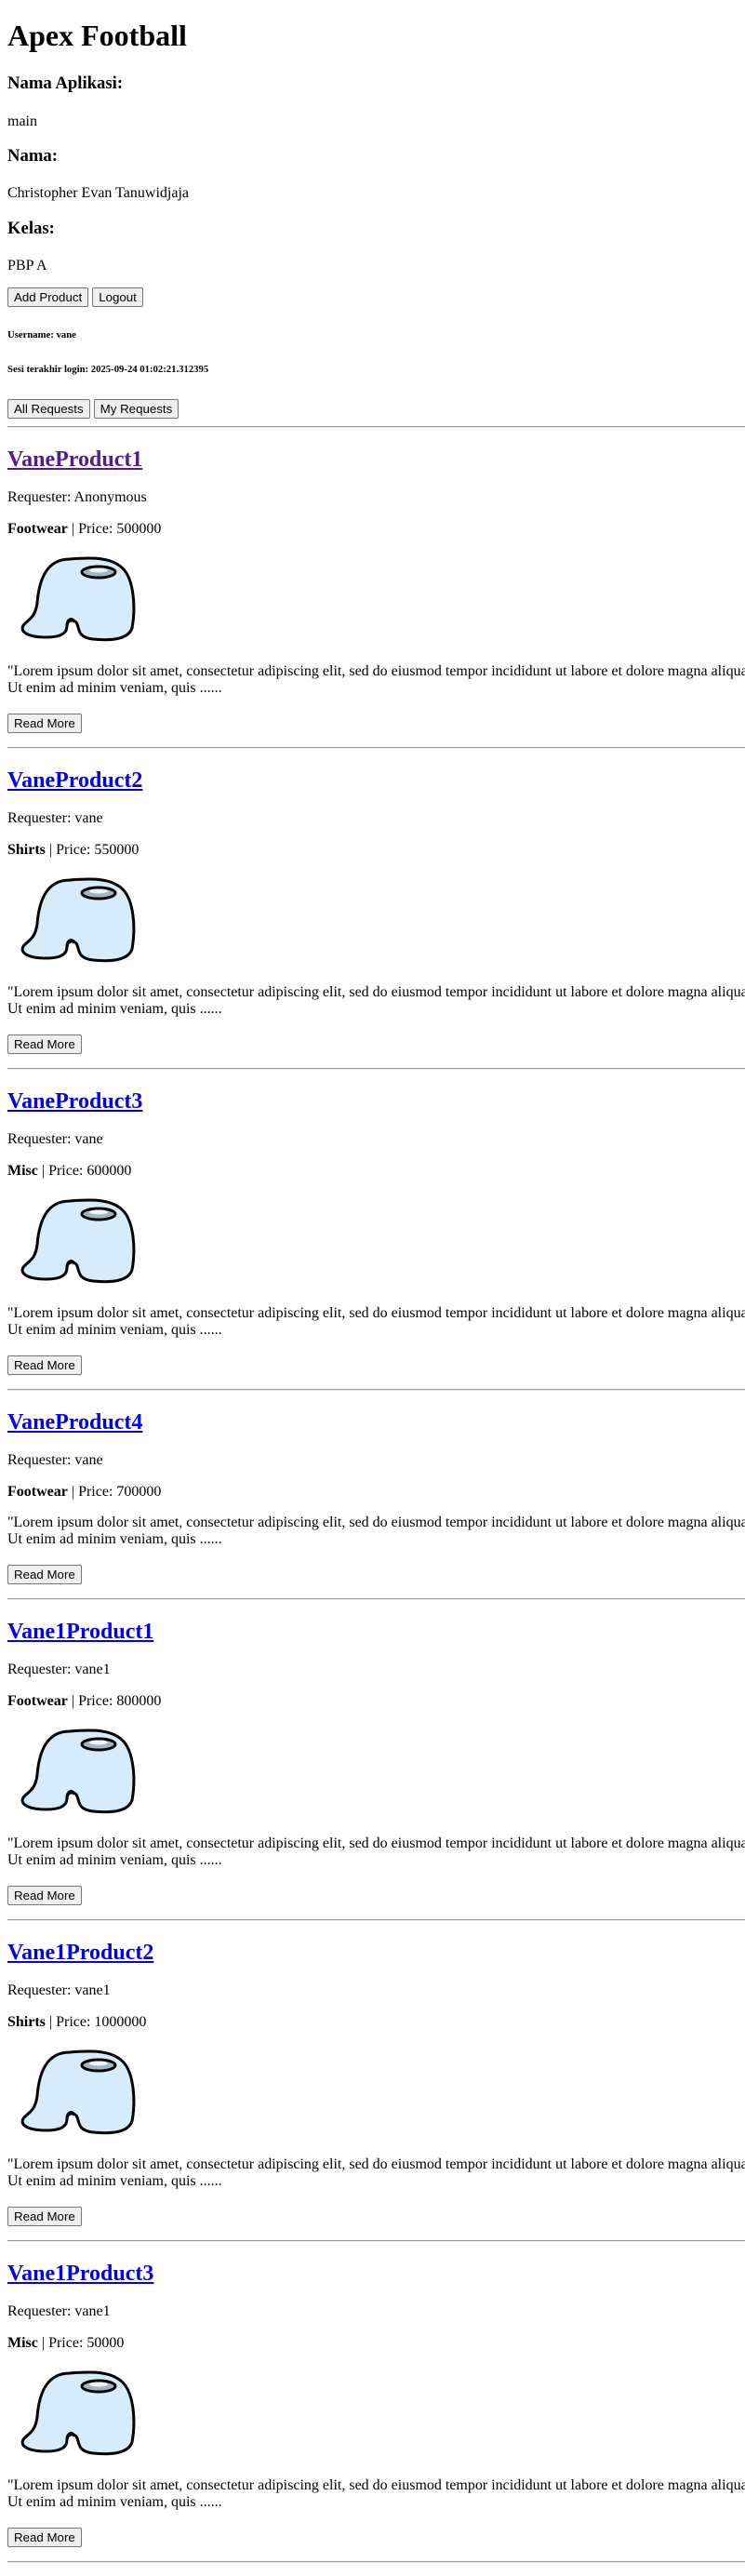 The image size is (745, 2576). I want to click on product-category-price: Footwear | Price: 700000, so click(84, 1492).